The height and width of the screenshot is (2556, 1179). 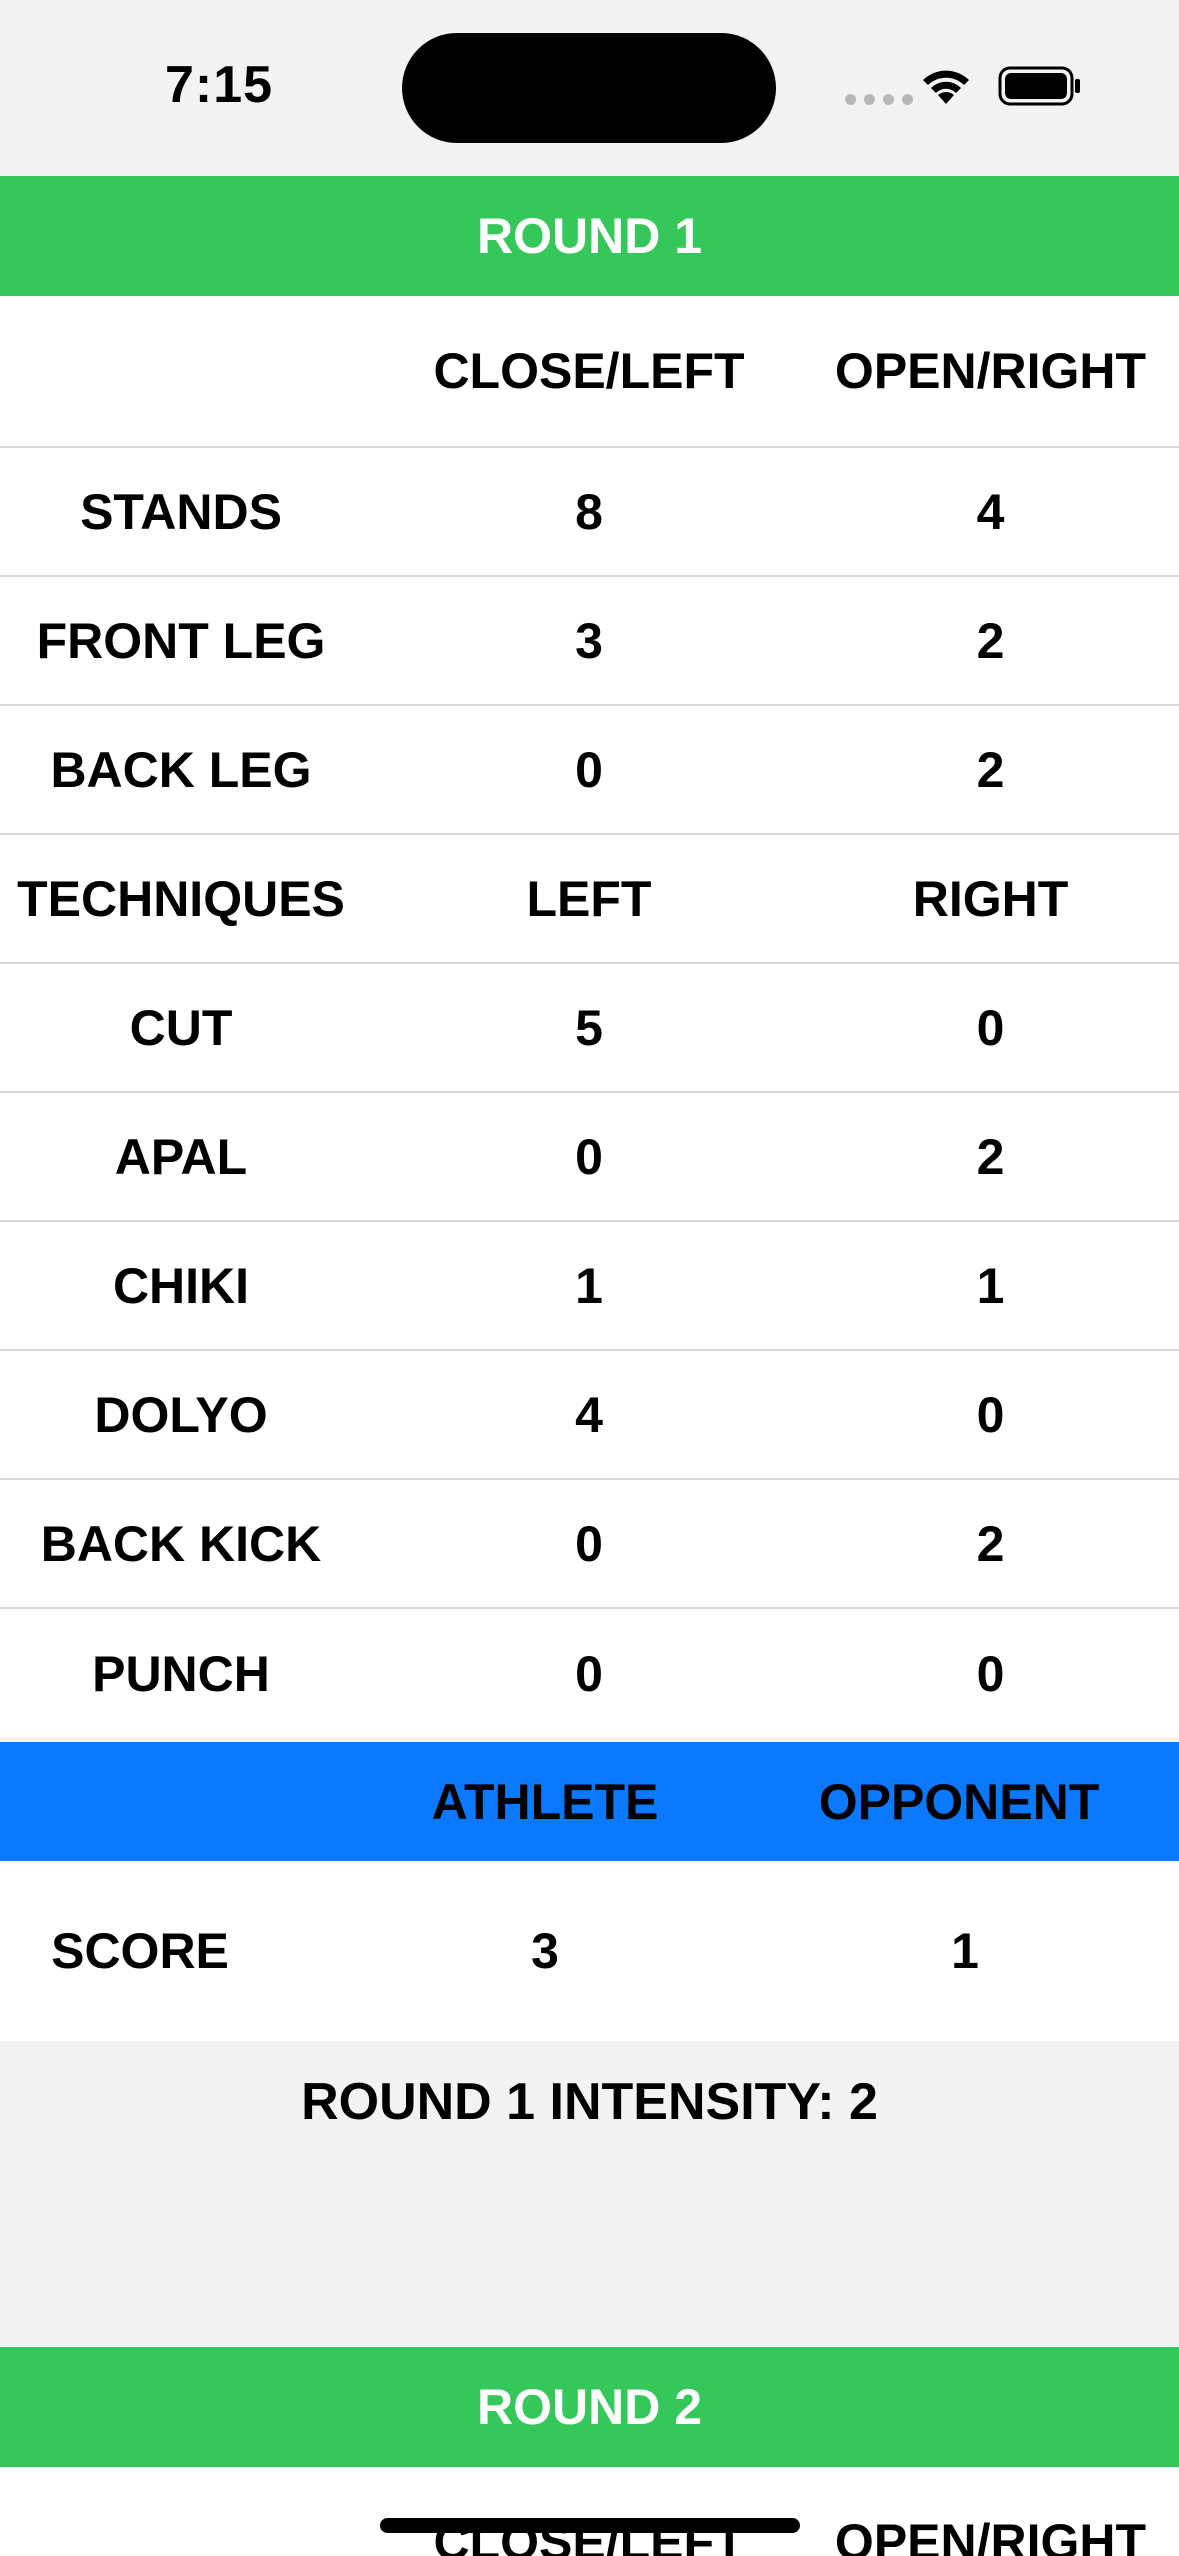 I want to click on round-2-table: CLOSE/LEFT OPEN/RIGHT, so click(x=589, y=2511).